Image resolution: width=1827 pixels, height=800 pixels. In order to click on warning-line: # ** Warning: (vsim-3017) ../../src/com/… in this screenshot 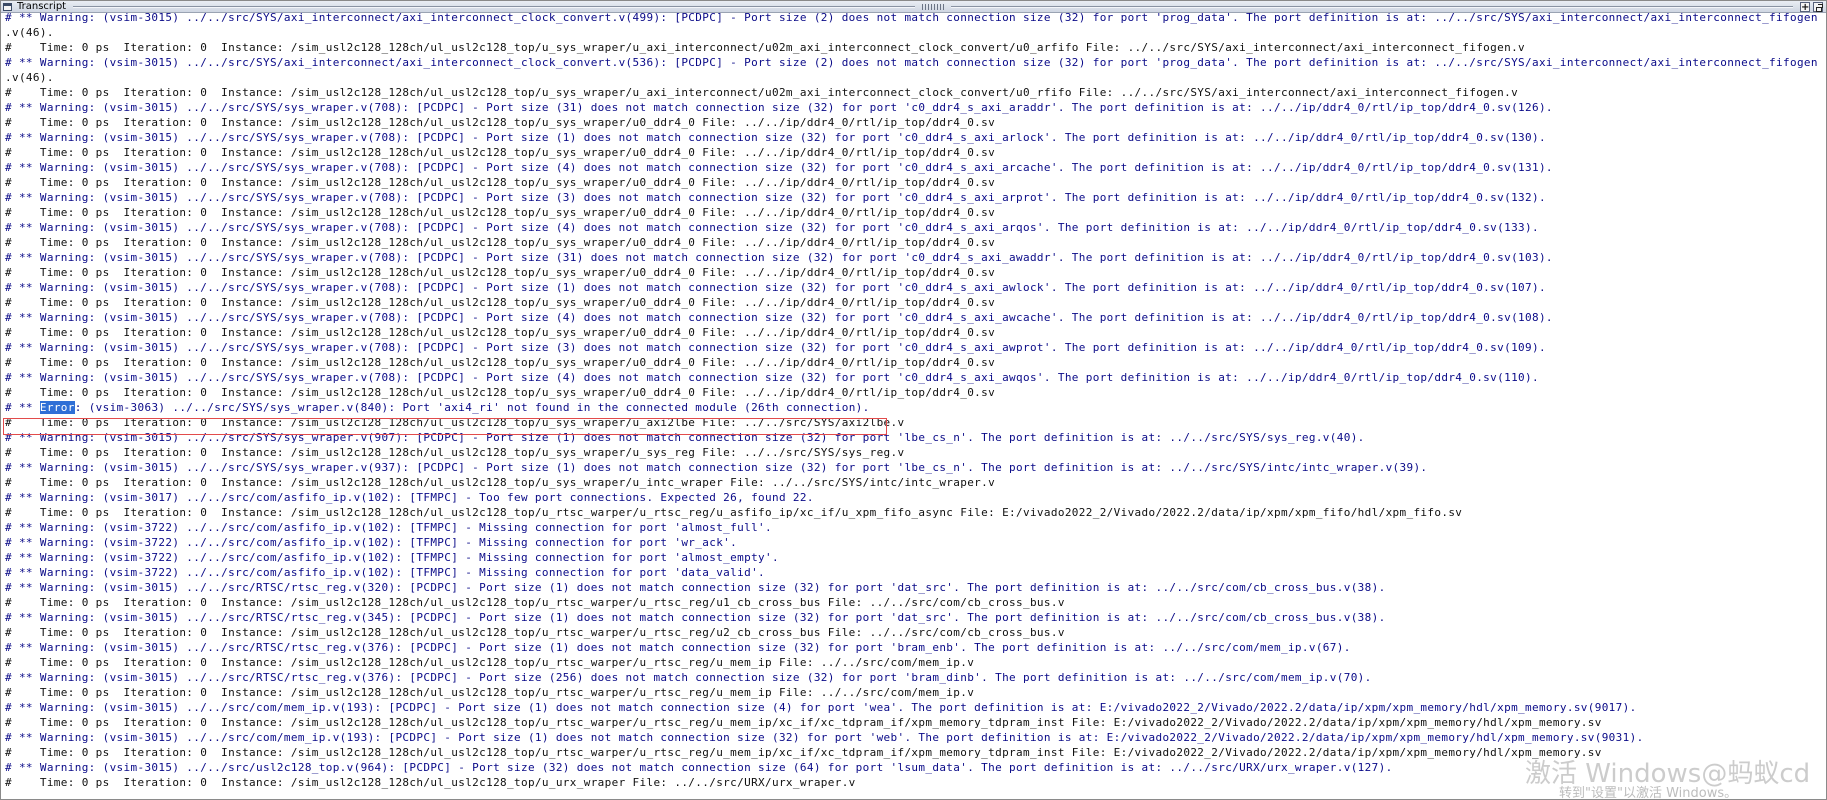, I will do `click(409, 497)`.